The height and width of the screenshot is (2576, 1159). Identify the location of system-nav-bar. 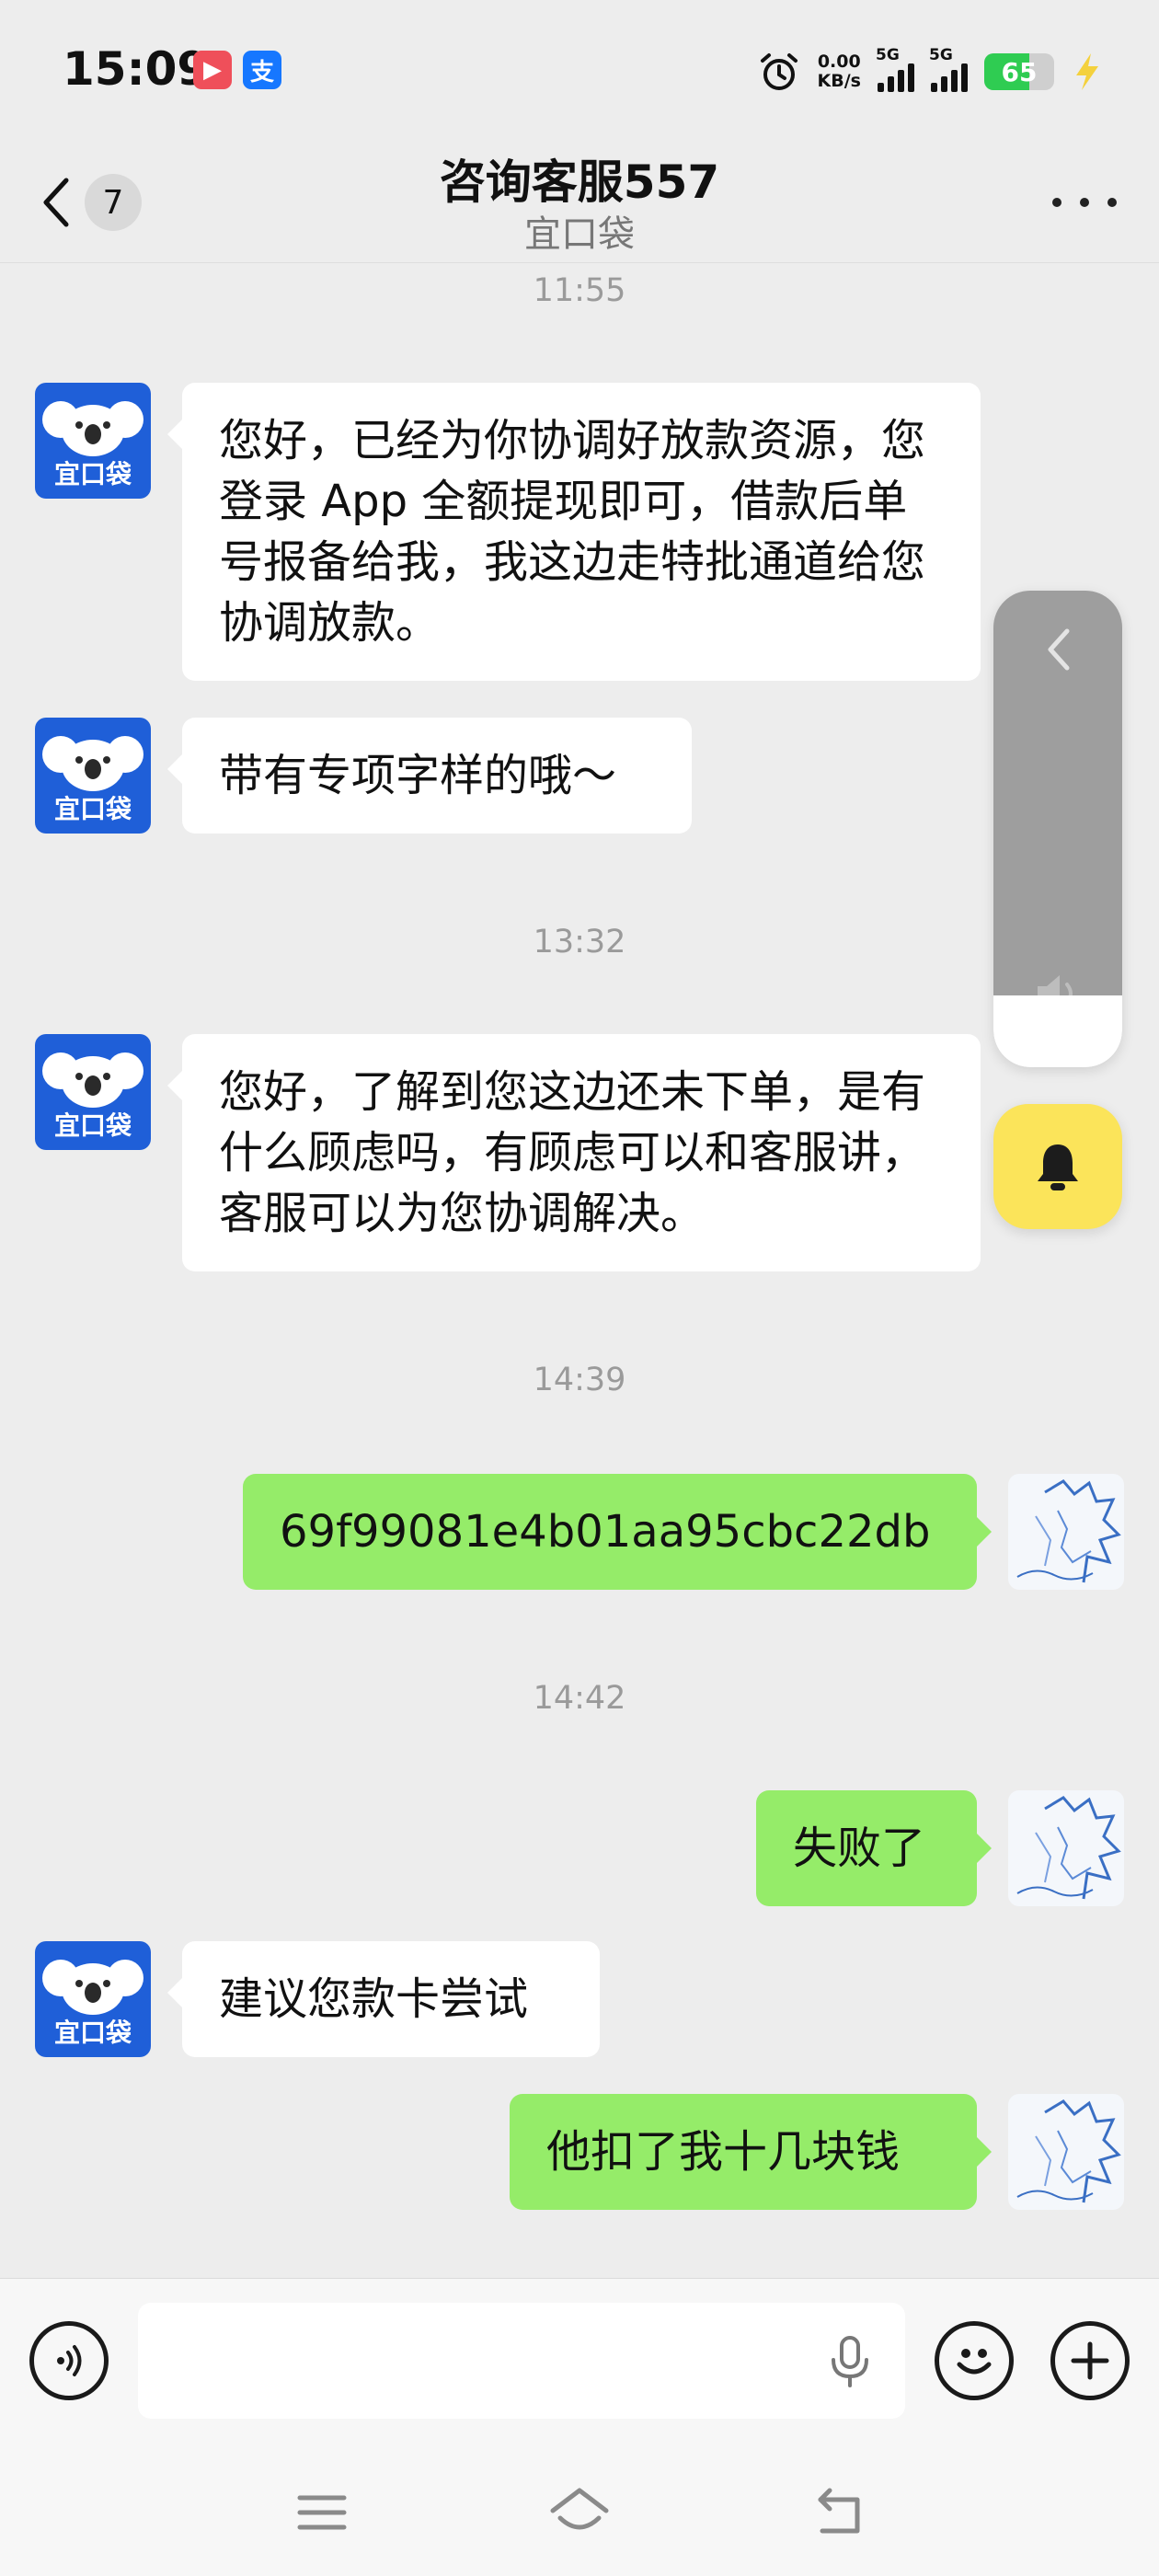
(579, 2510).